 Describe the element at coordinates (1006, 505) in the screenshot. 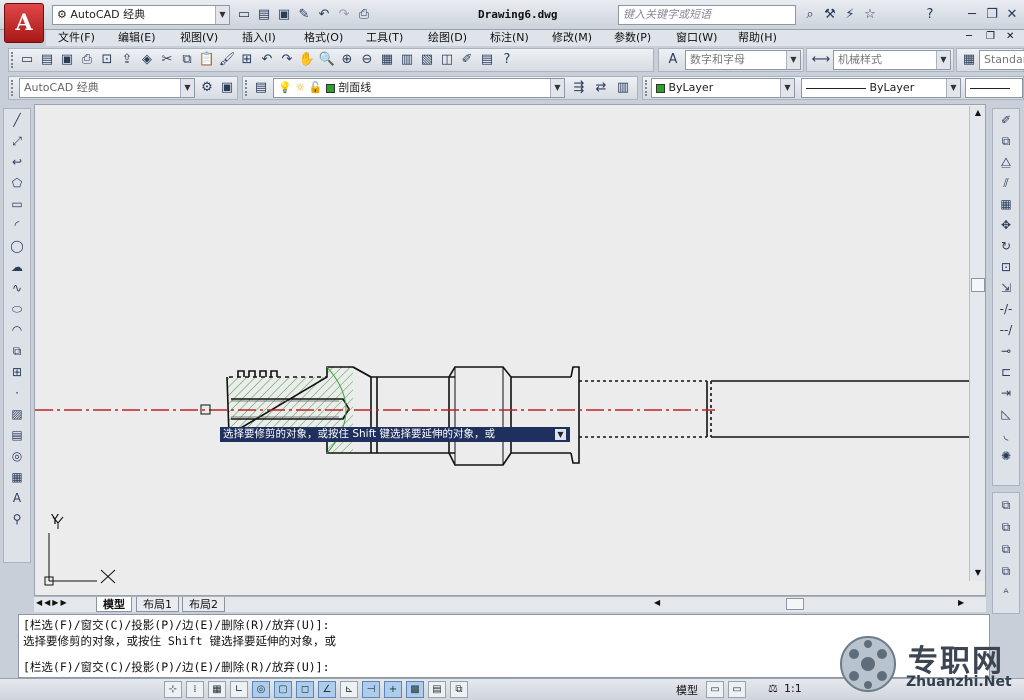

I see `bring-front-icon: ⧉` at that location.